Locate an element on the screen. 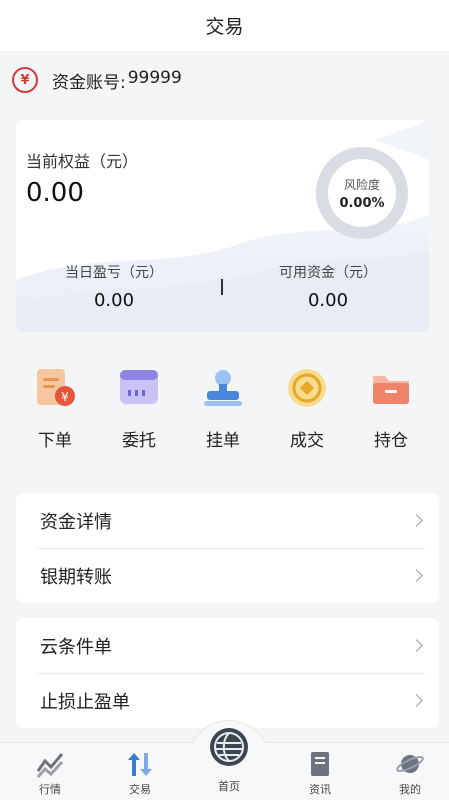 This screenshot has width=449, height=800. account-info: 资金账号: 99999 is located at coordinates (117, 80).